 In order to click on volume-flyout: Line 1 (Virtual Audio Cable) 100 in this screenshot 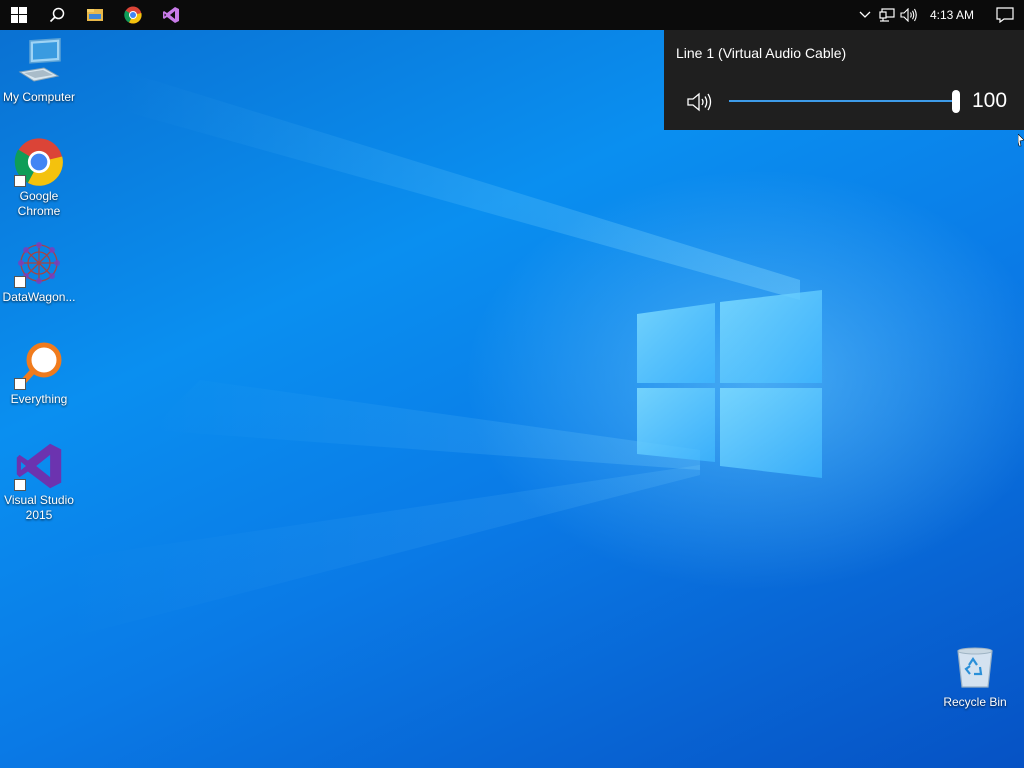, I will do `click(844, 80)`.